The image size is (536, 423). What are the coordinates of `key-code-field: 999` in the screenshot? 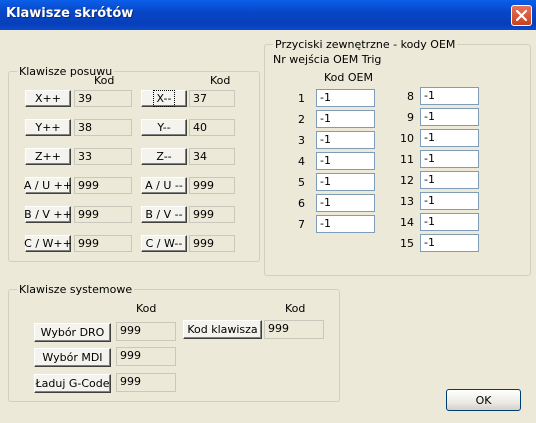 It's located at (294, 329).